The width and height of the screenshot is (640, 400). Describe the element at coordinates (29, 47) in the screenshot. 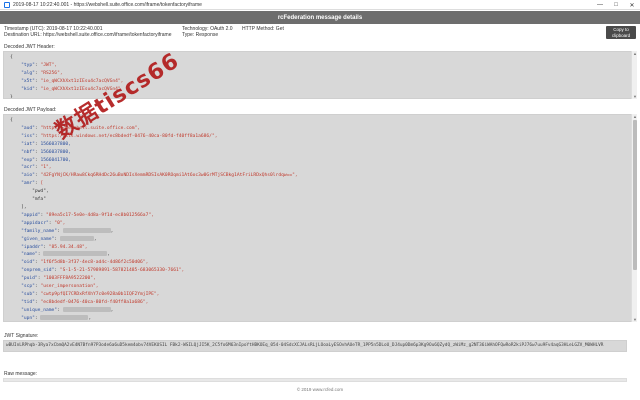

I see `jwt-header-label: Decoded JWT Header:` at that location.